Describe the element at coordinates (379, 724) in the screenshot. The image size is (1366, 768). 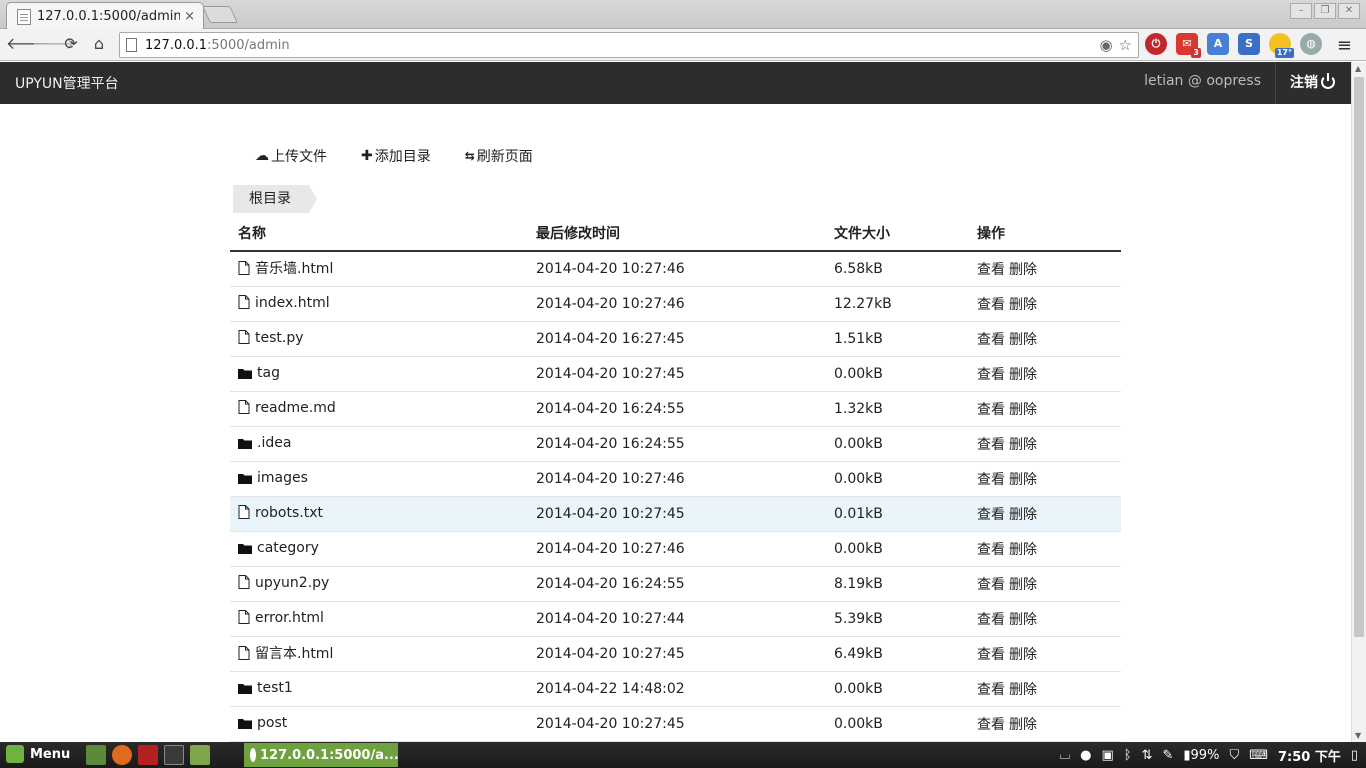
I see `cell-name: post` at that location.